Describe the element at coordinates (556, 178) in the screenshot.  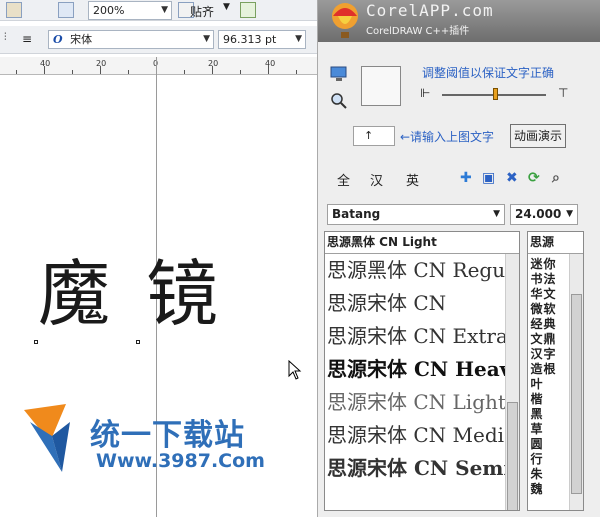
I see `search-icon: ⌕` at that location.